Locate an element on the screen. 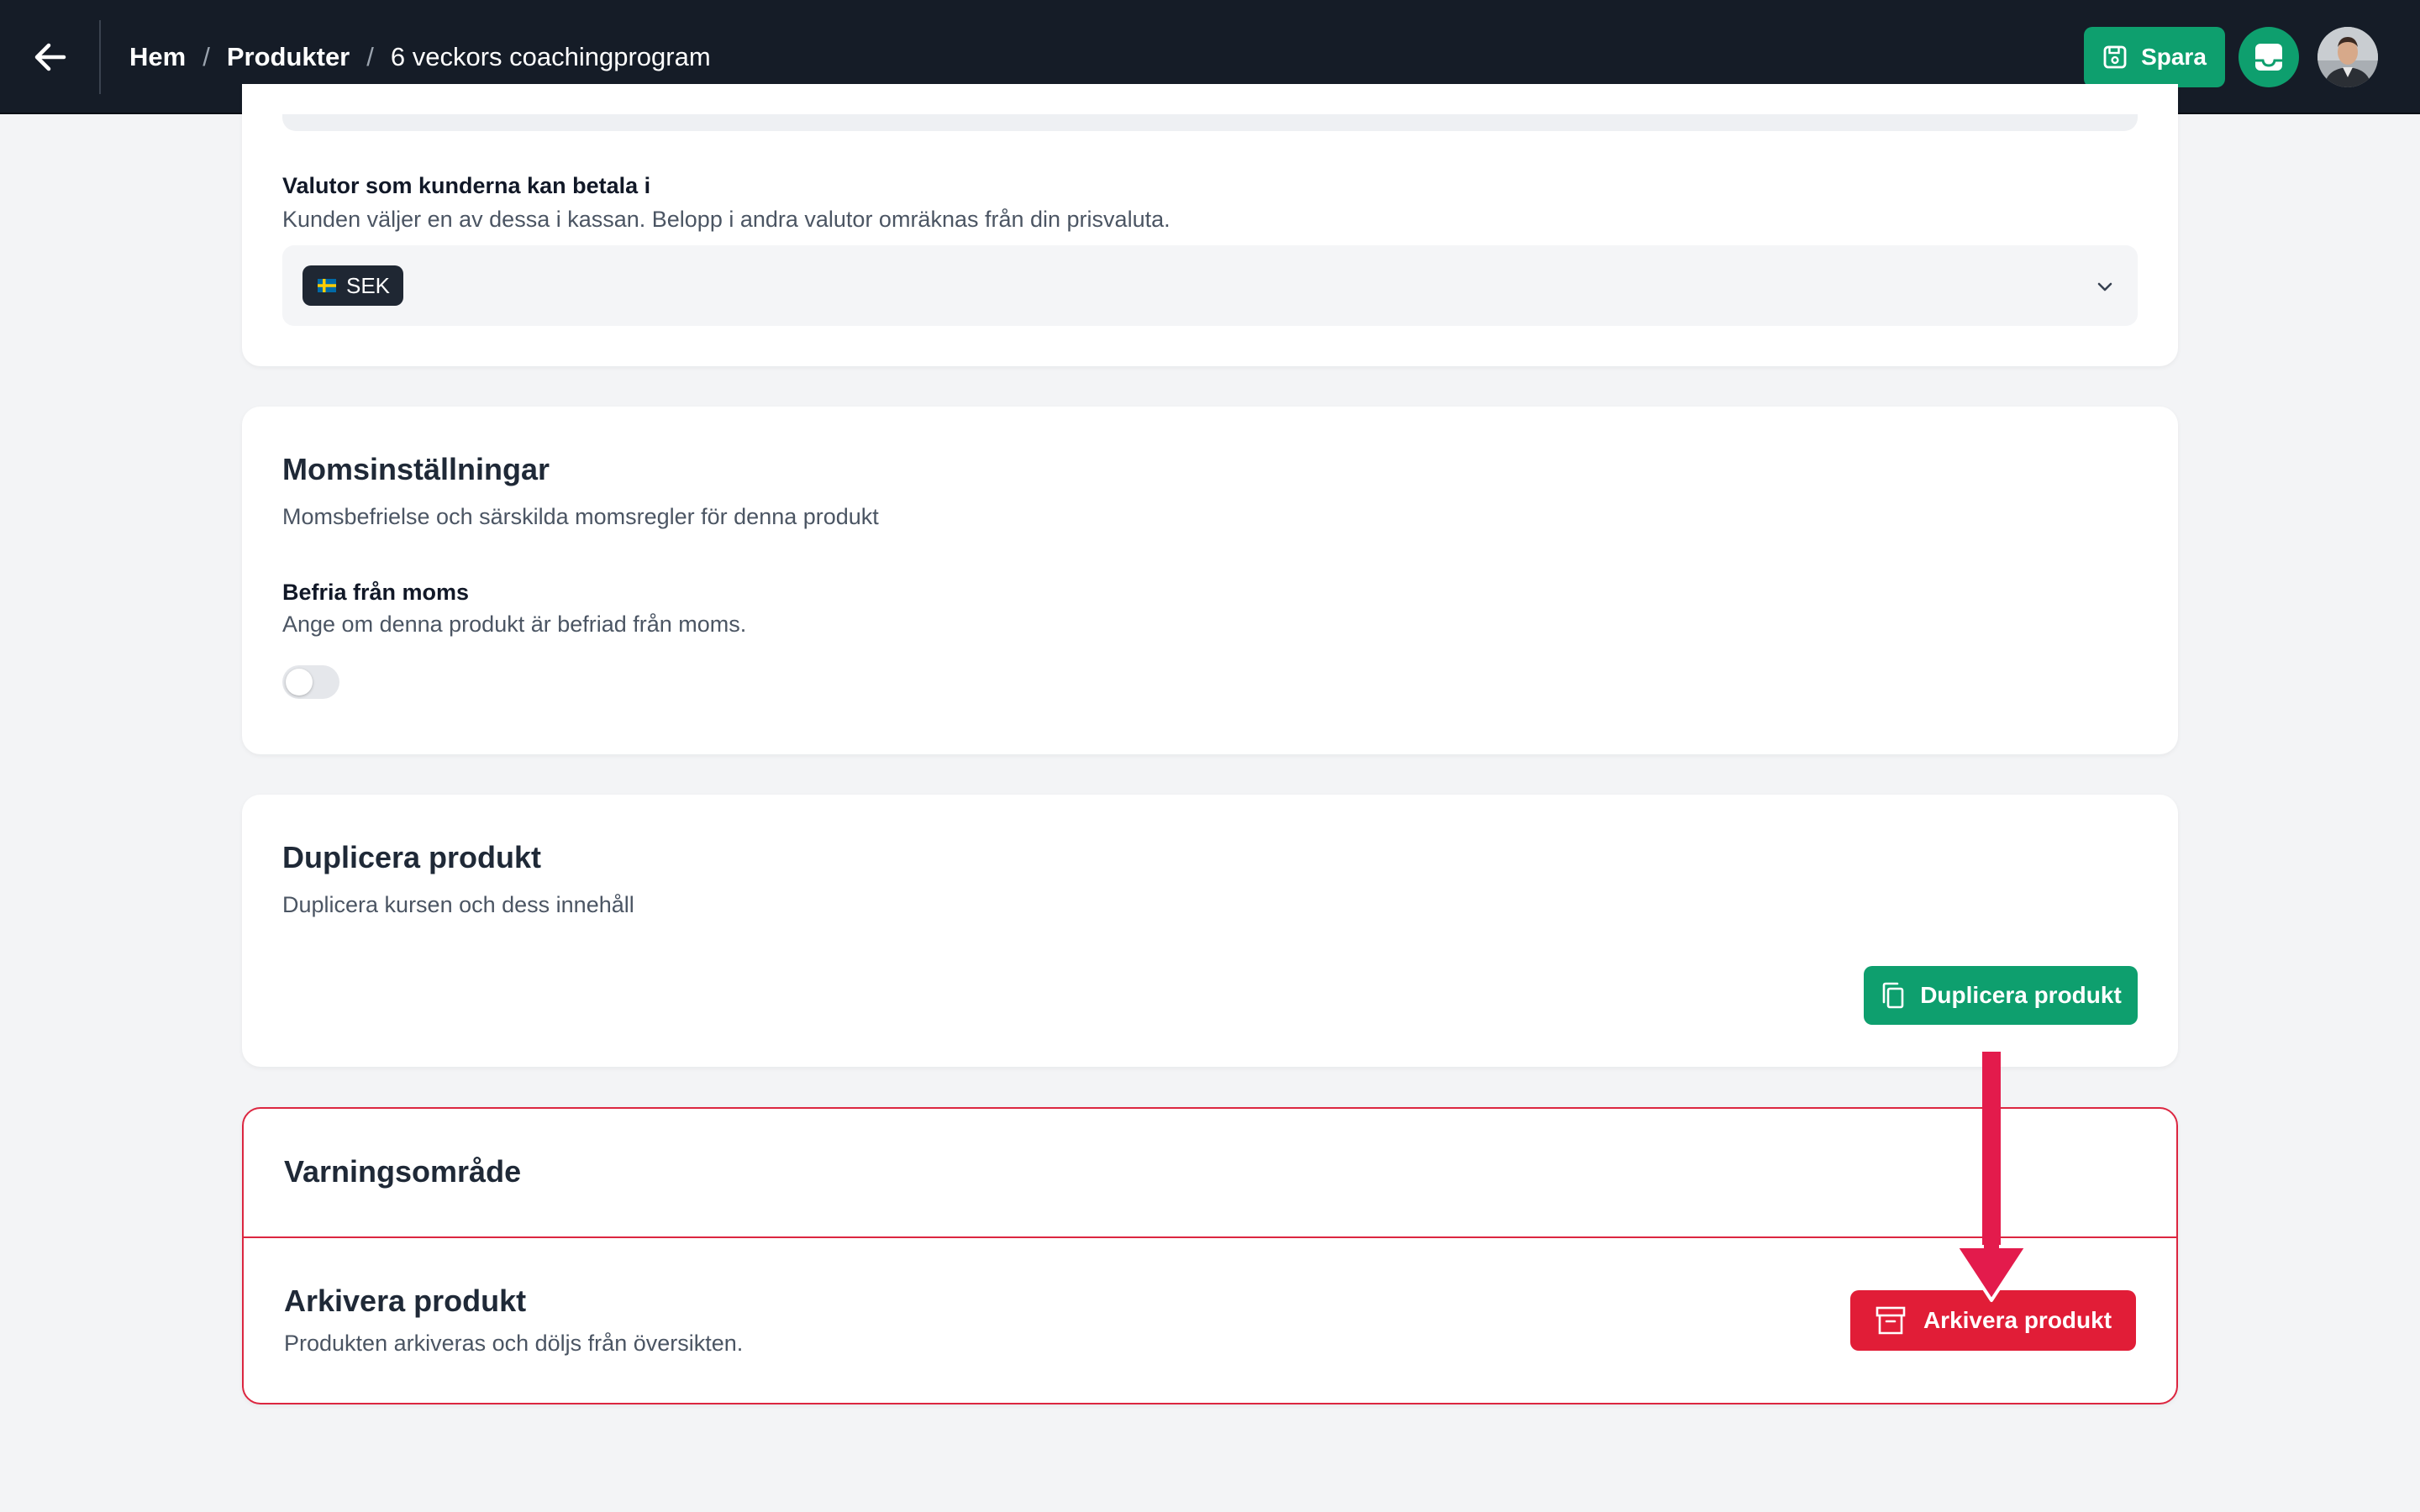 This screenshot has width=2420, height=1512. save-button: Spara is located at coordinates (2154, 57).